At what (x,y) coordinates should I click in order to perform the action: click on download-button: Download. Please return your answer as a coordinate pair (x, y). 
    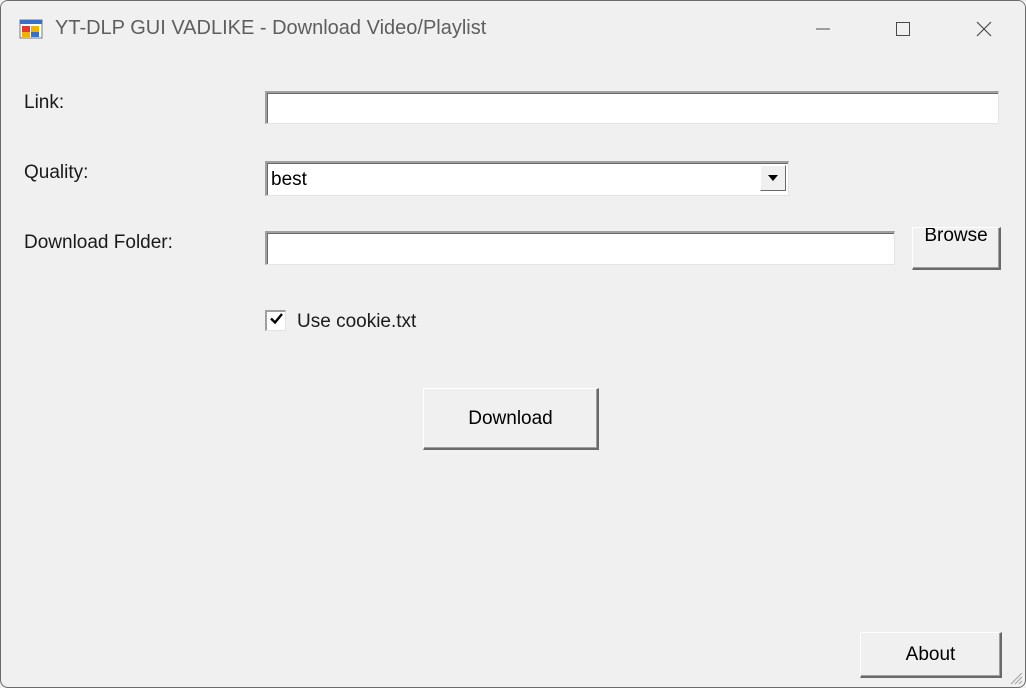
    Looking at the image, I should click on (511, 419).